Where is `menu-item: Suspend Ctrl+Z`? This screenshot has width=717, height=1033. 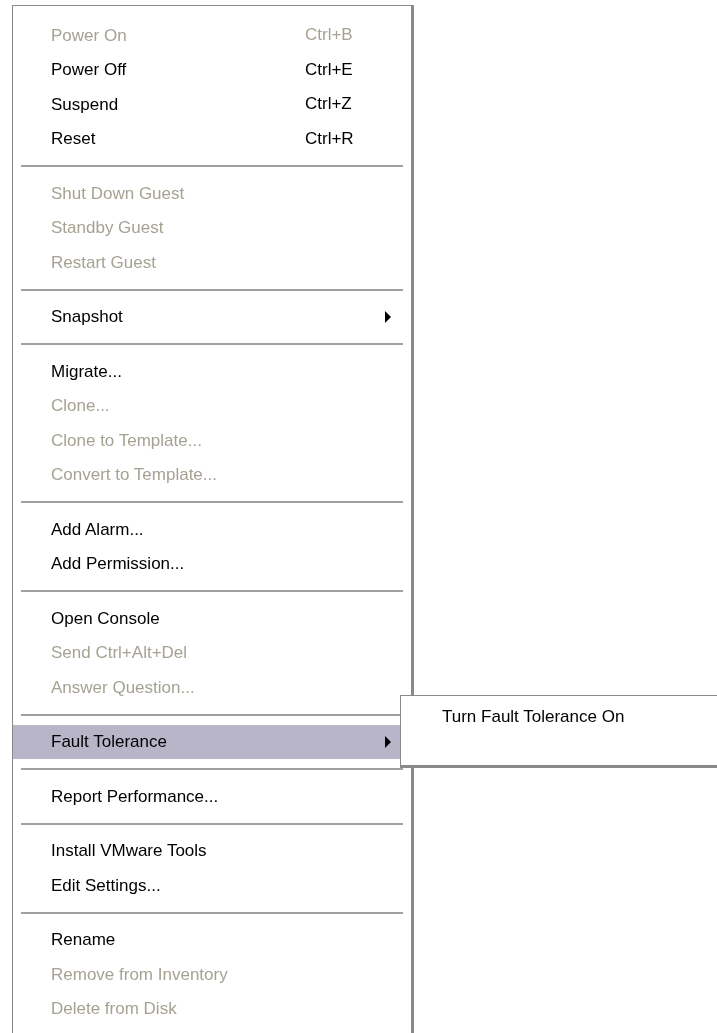
menu-item: Suspend Ctrl+Z is located at coordinates (212, 104).